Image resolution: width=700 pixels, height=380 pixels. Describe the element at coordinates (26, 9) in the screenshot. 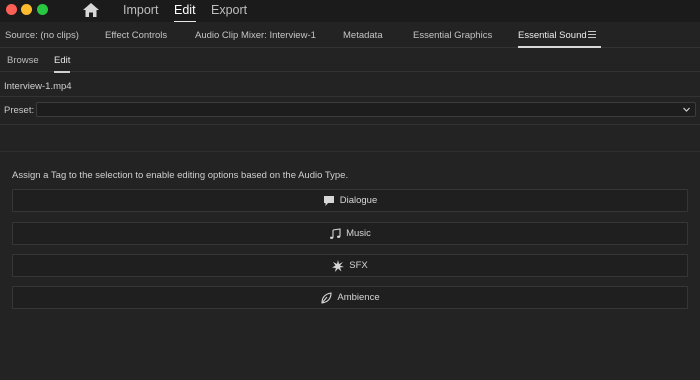

I see `minimize-window-button` at that location.